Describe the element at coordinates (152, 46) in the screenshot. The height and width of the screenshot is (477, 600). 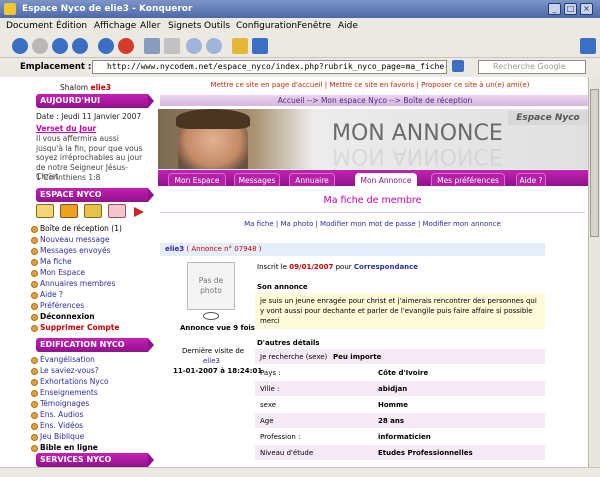
I see `print-icon` at that location.